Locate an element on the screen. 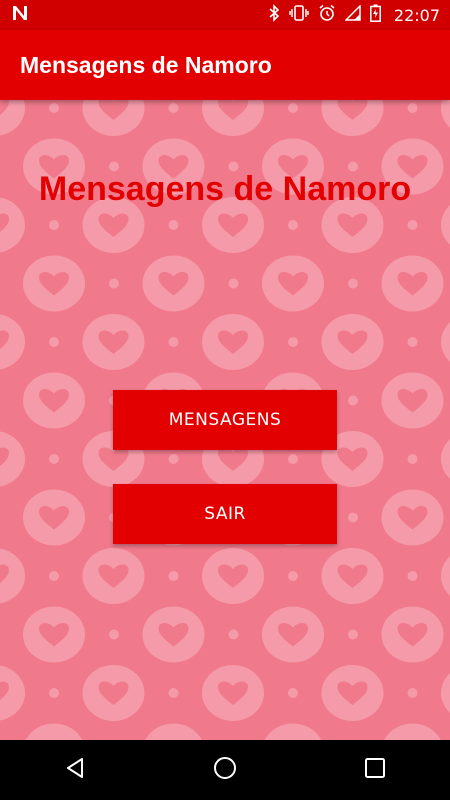 This screenshot has height=800, width=450. home-icon is located at coordinates (225, 770).